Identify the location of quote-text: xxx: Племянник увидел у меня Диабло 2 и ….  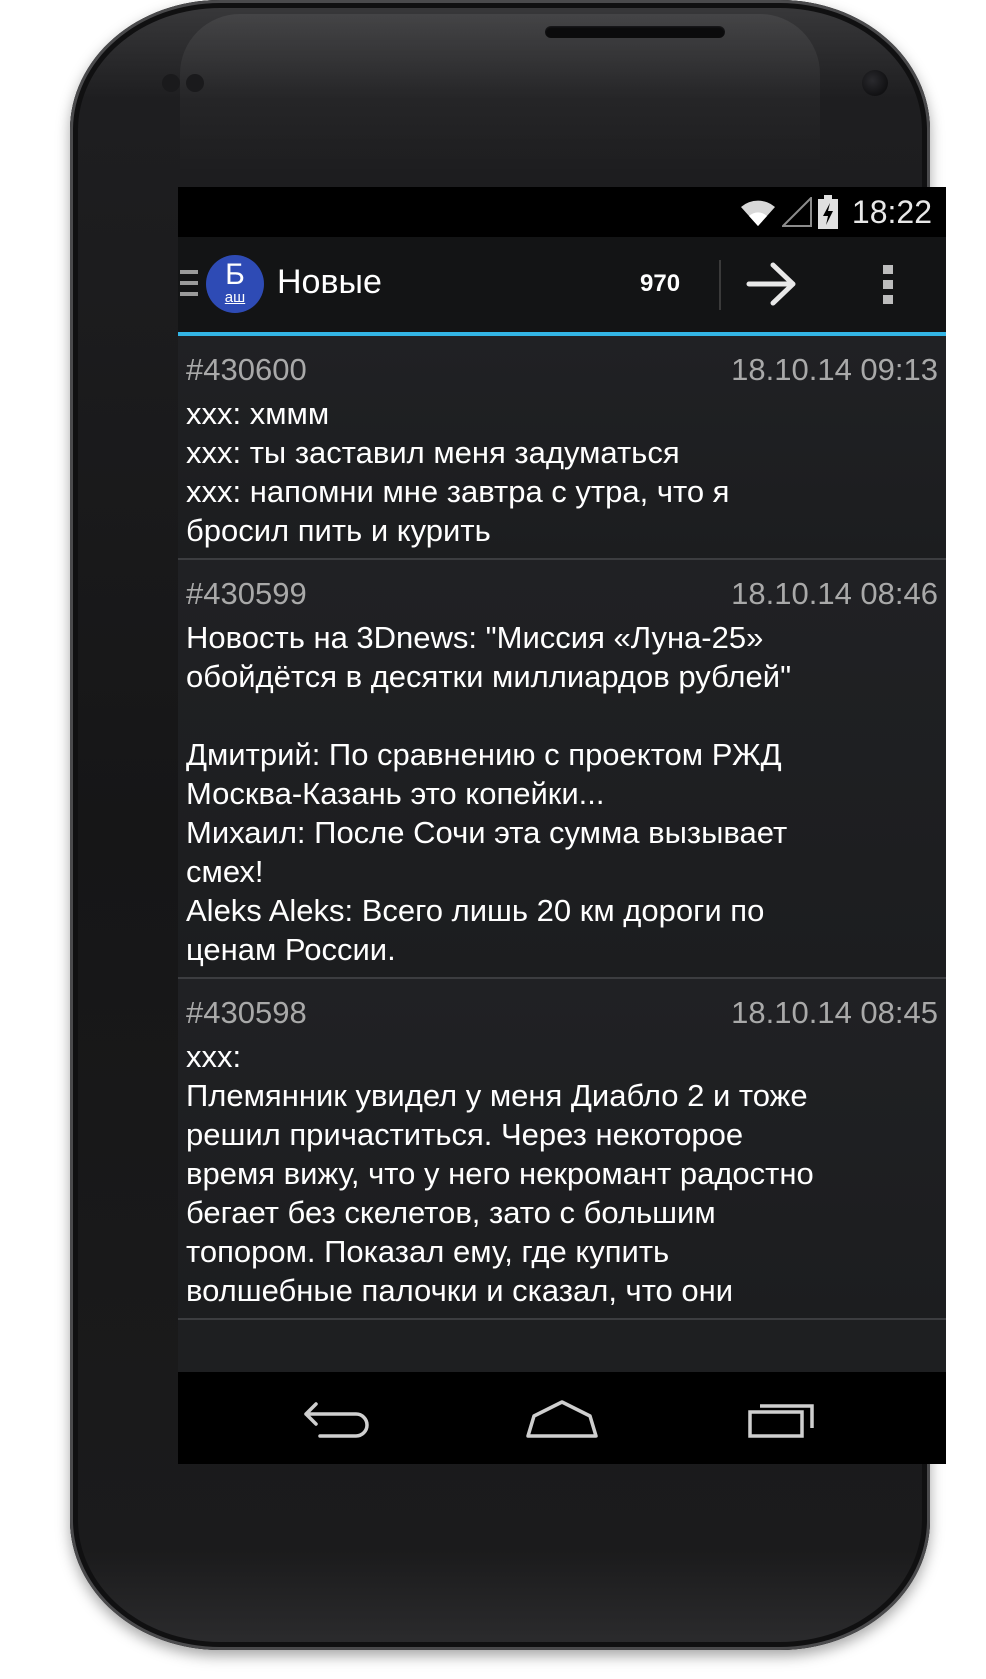
(500, 1173).